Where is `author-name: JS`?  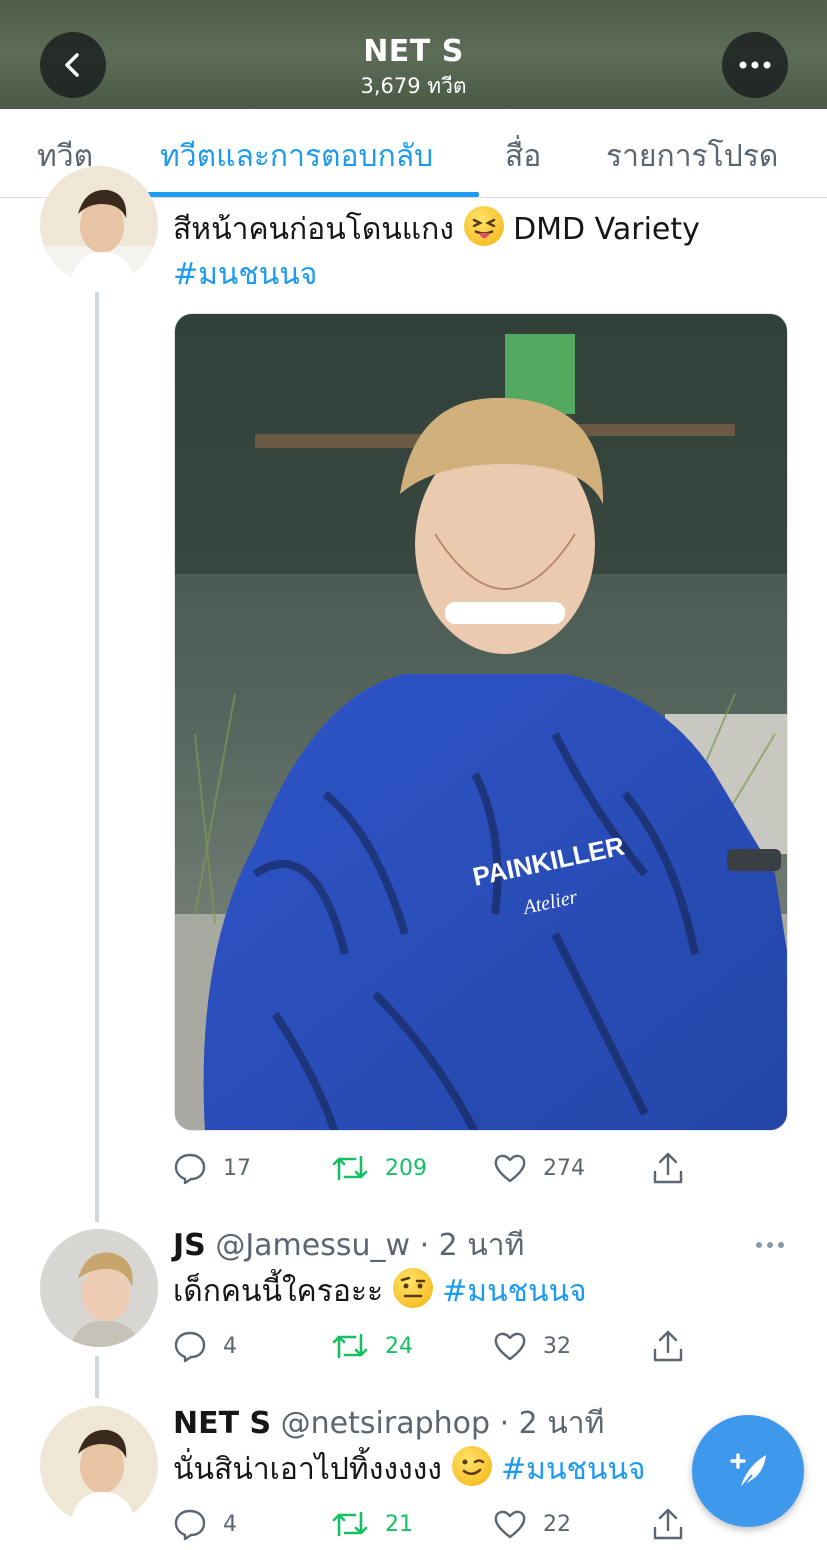 author-name: JS is located at coordinates (189, 1245).